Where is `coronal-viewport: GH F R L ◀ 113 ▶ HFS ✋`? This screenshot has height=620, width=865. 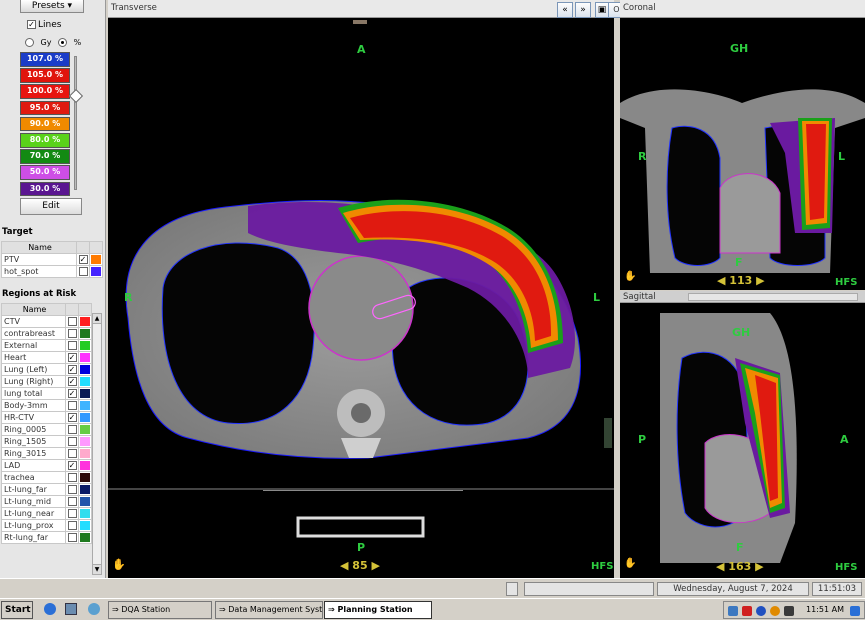
coronal-viewport: GH F R L ◀ 113 ▶ HFS ✋ is located at coordinates (742, 154).